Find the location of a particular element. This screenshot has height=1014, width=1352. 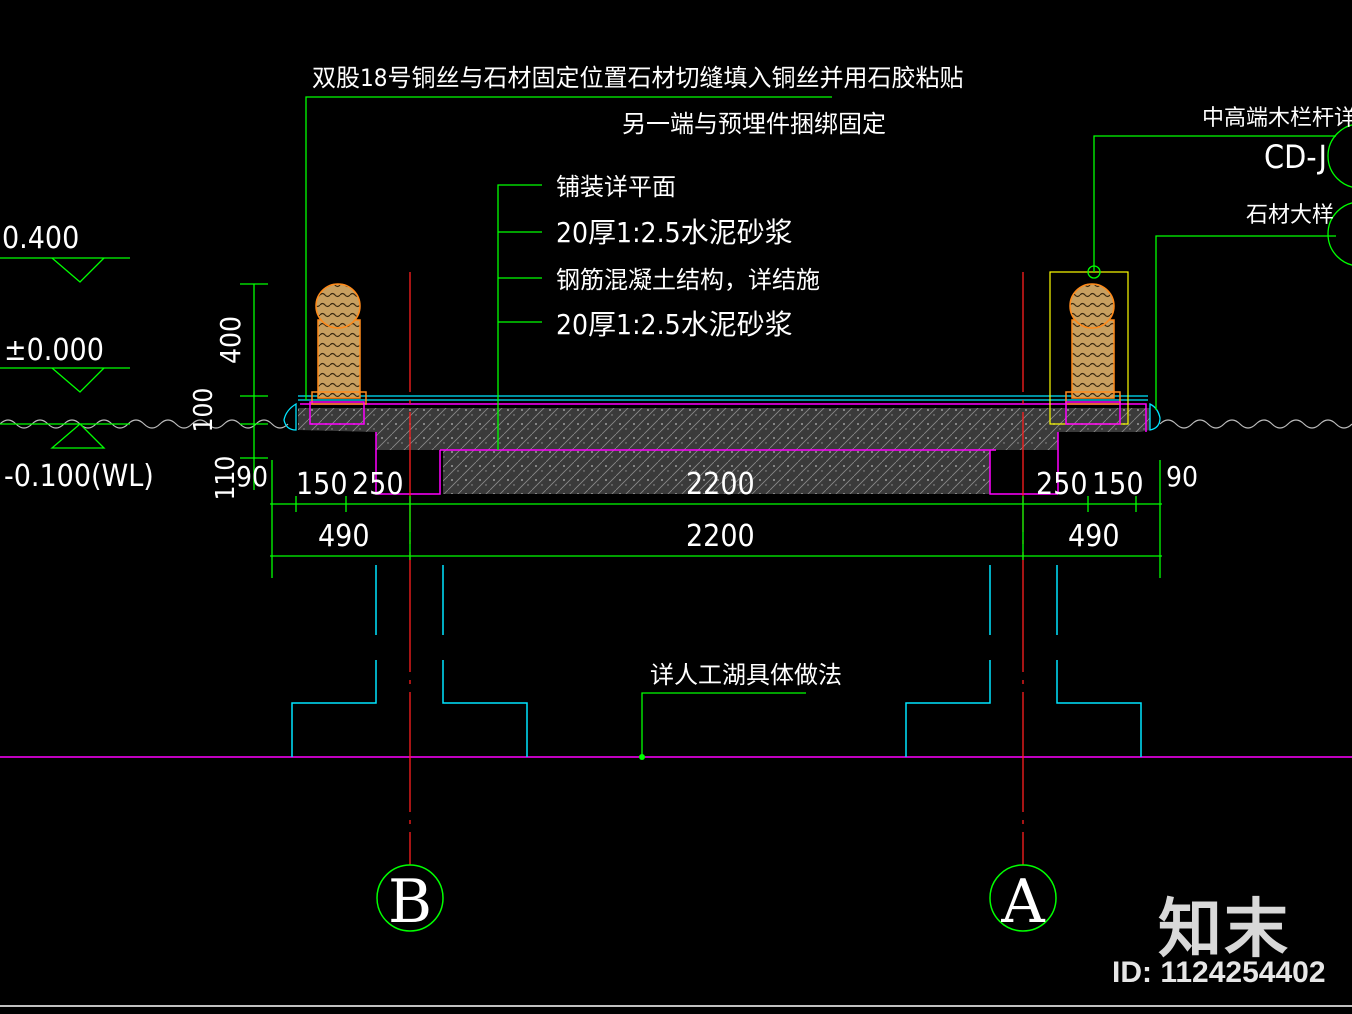

railing-post-left is located at coordinates (338, 354).